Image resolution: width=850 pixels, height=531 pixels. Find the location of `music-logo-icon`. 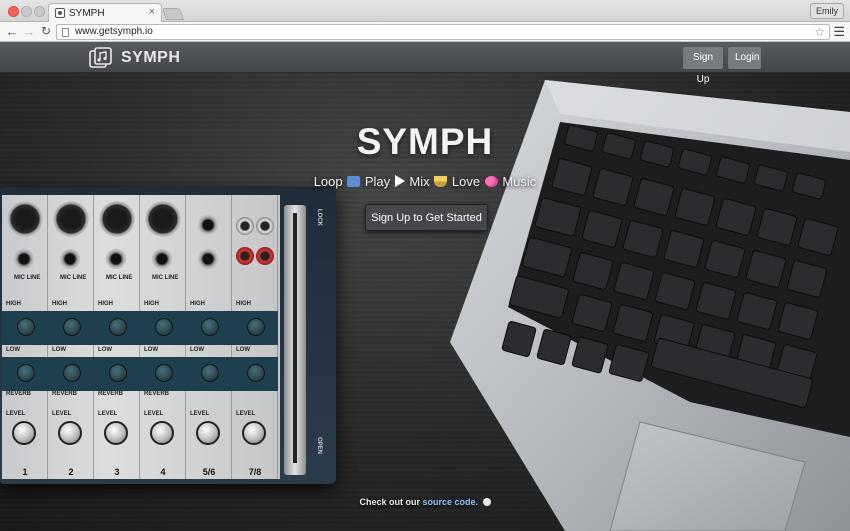

music-logo-icon is located at coordinates (101, 58).